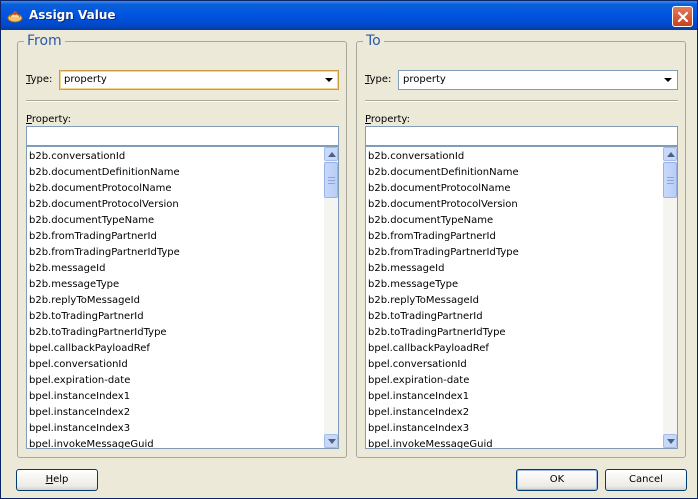  Describe the element at coordinates (521, 136) in the screenshot. I see `to-property-input` at that location.